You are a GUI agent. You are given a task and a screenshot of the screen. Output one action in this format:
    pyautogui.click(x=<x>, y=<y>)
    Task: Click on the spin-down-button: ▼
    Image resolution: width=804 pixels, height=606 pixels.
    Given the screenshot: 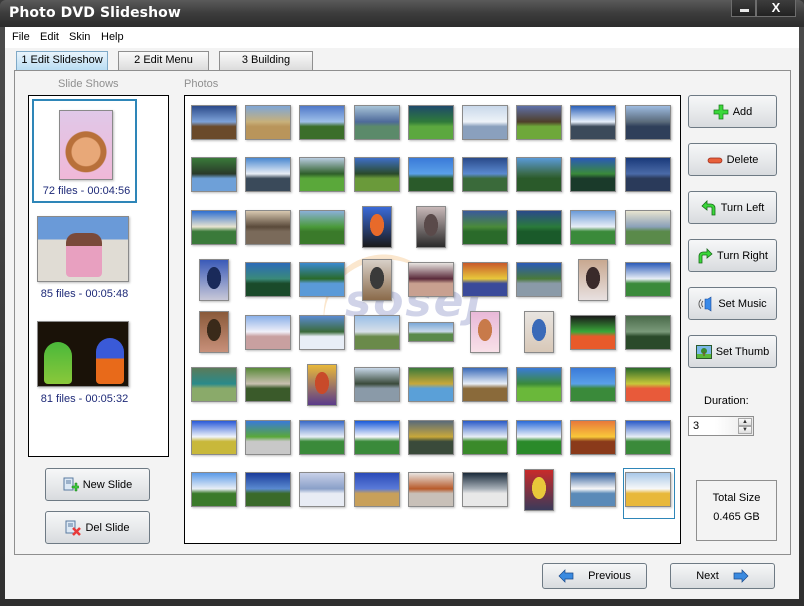 What is the action you would take?
    pyautogui.click(x=745, y=430)
    